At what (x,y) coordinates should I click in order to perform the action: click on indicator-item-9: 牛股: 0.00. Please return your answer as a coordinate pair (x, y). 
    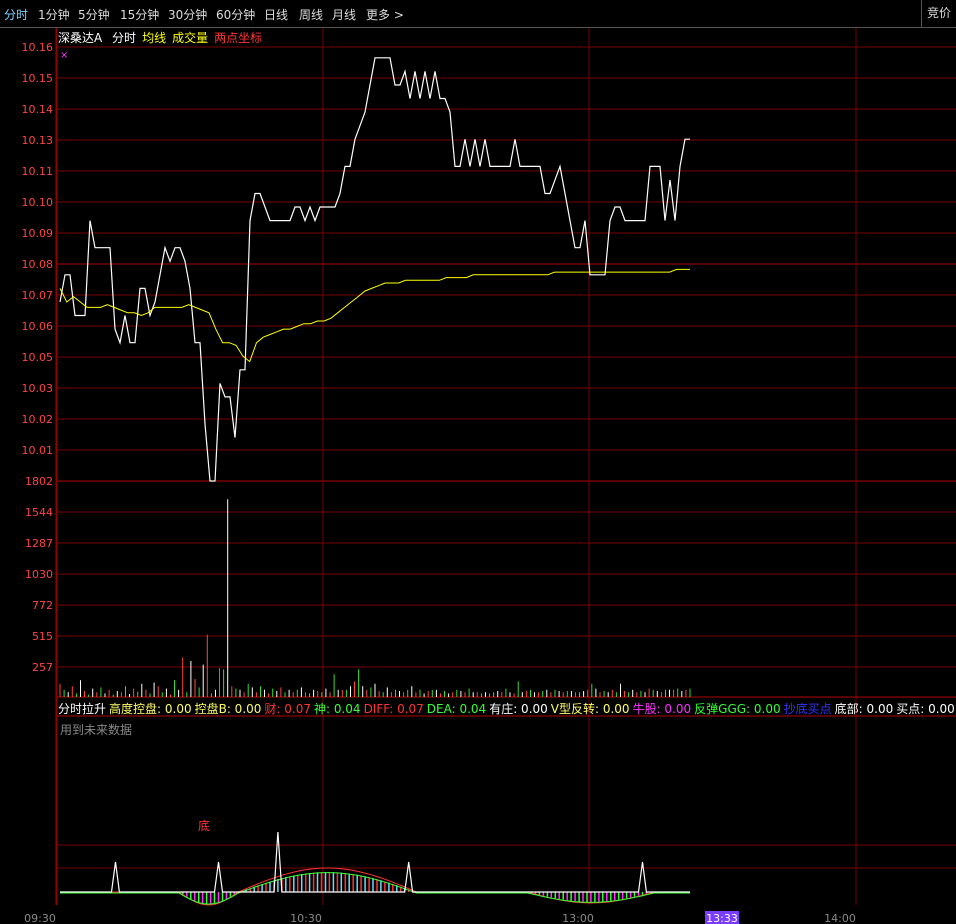
    Looking at the image, I should click on (662, 709).